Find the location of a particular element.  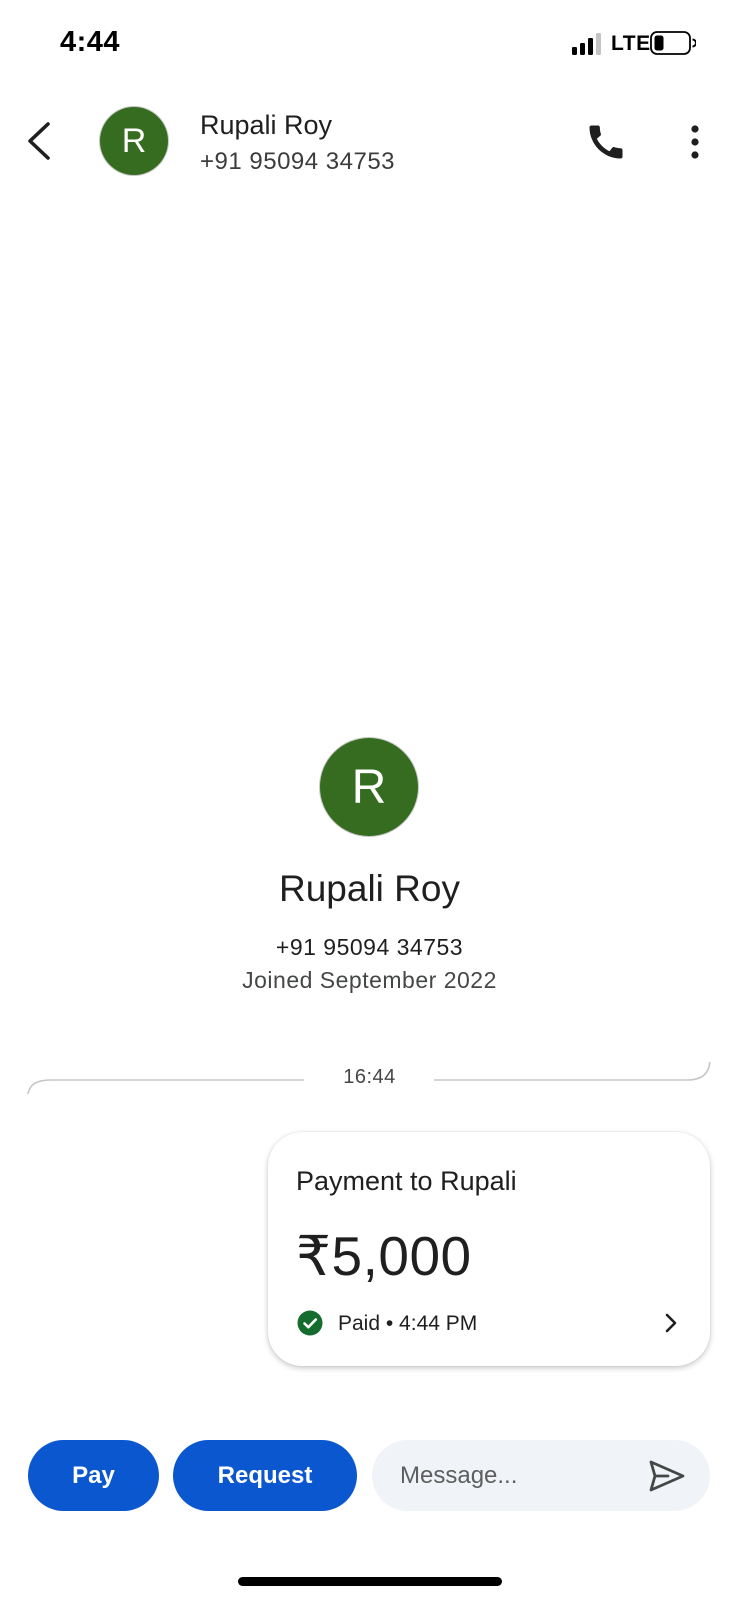

message-input is located at coordinates (515, 1475).